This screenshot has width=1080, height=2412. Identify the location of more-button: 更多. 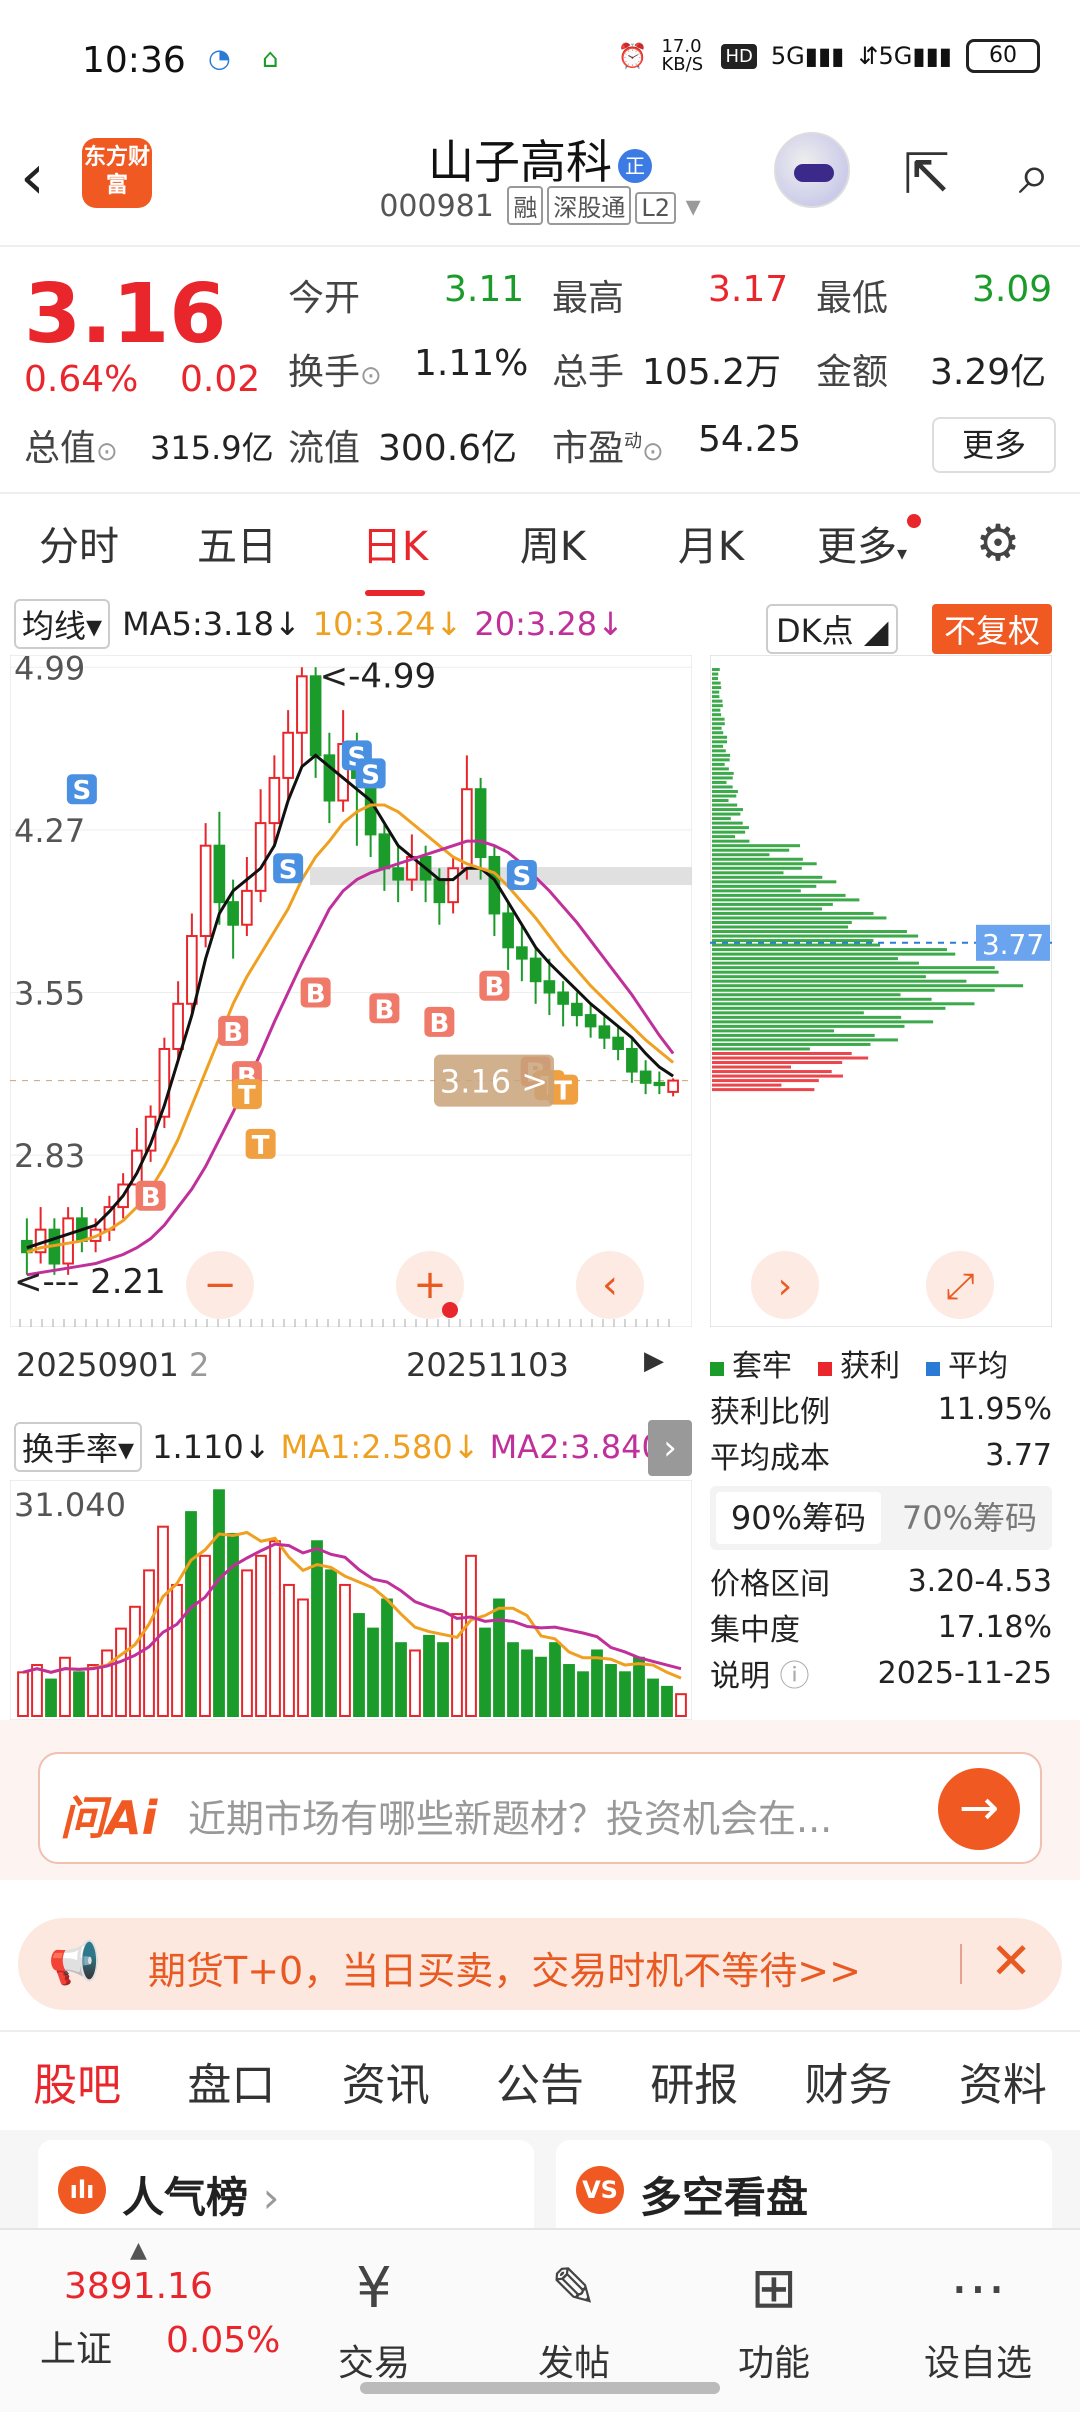
(994, 445).